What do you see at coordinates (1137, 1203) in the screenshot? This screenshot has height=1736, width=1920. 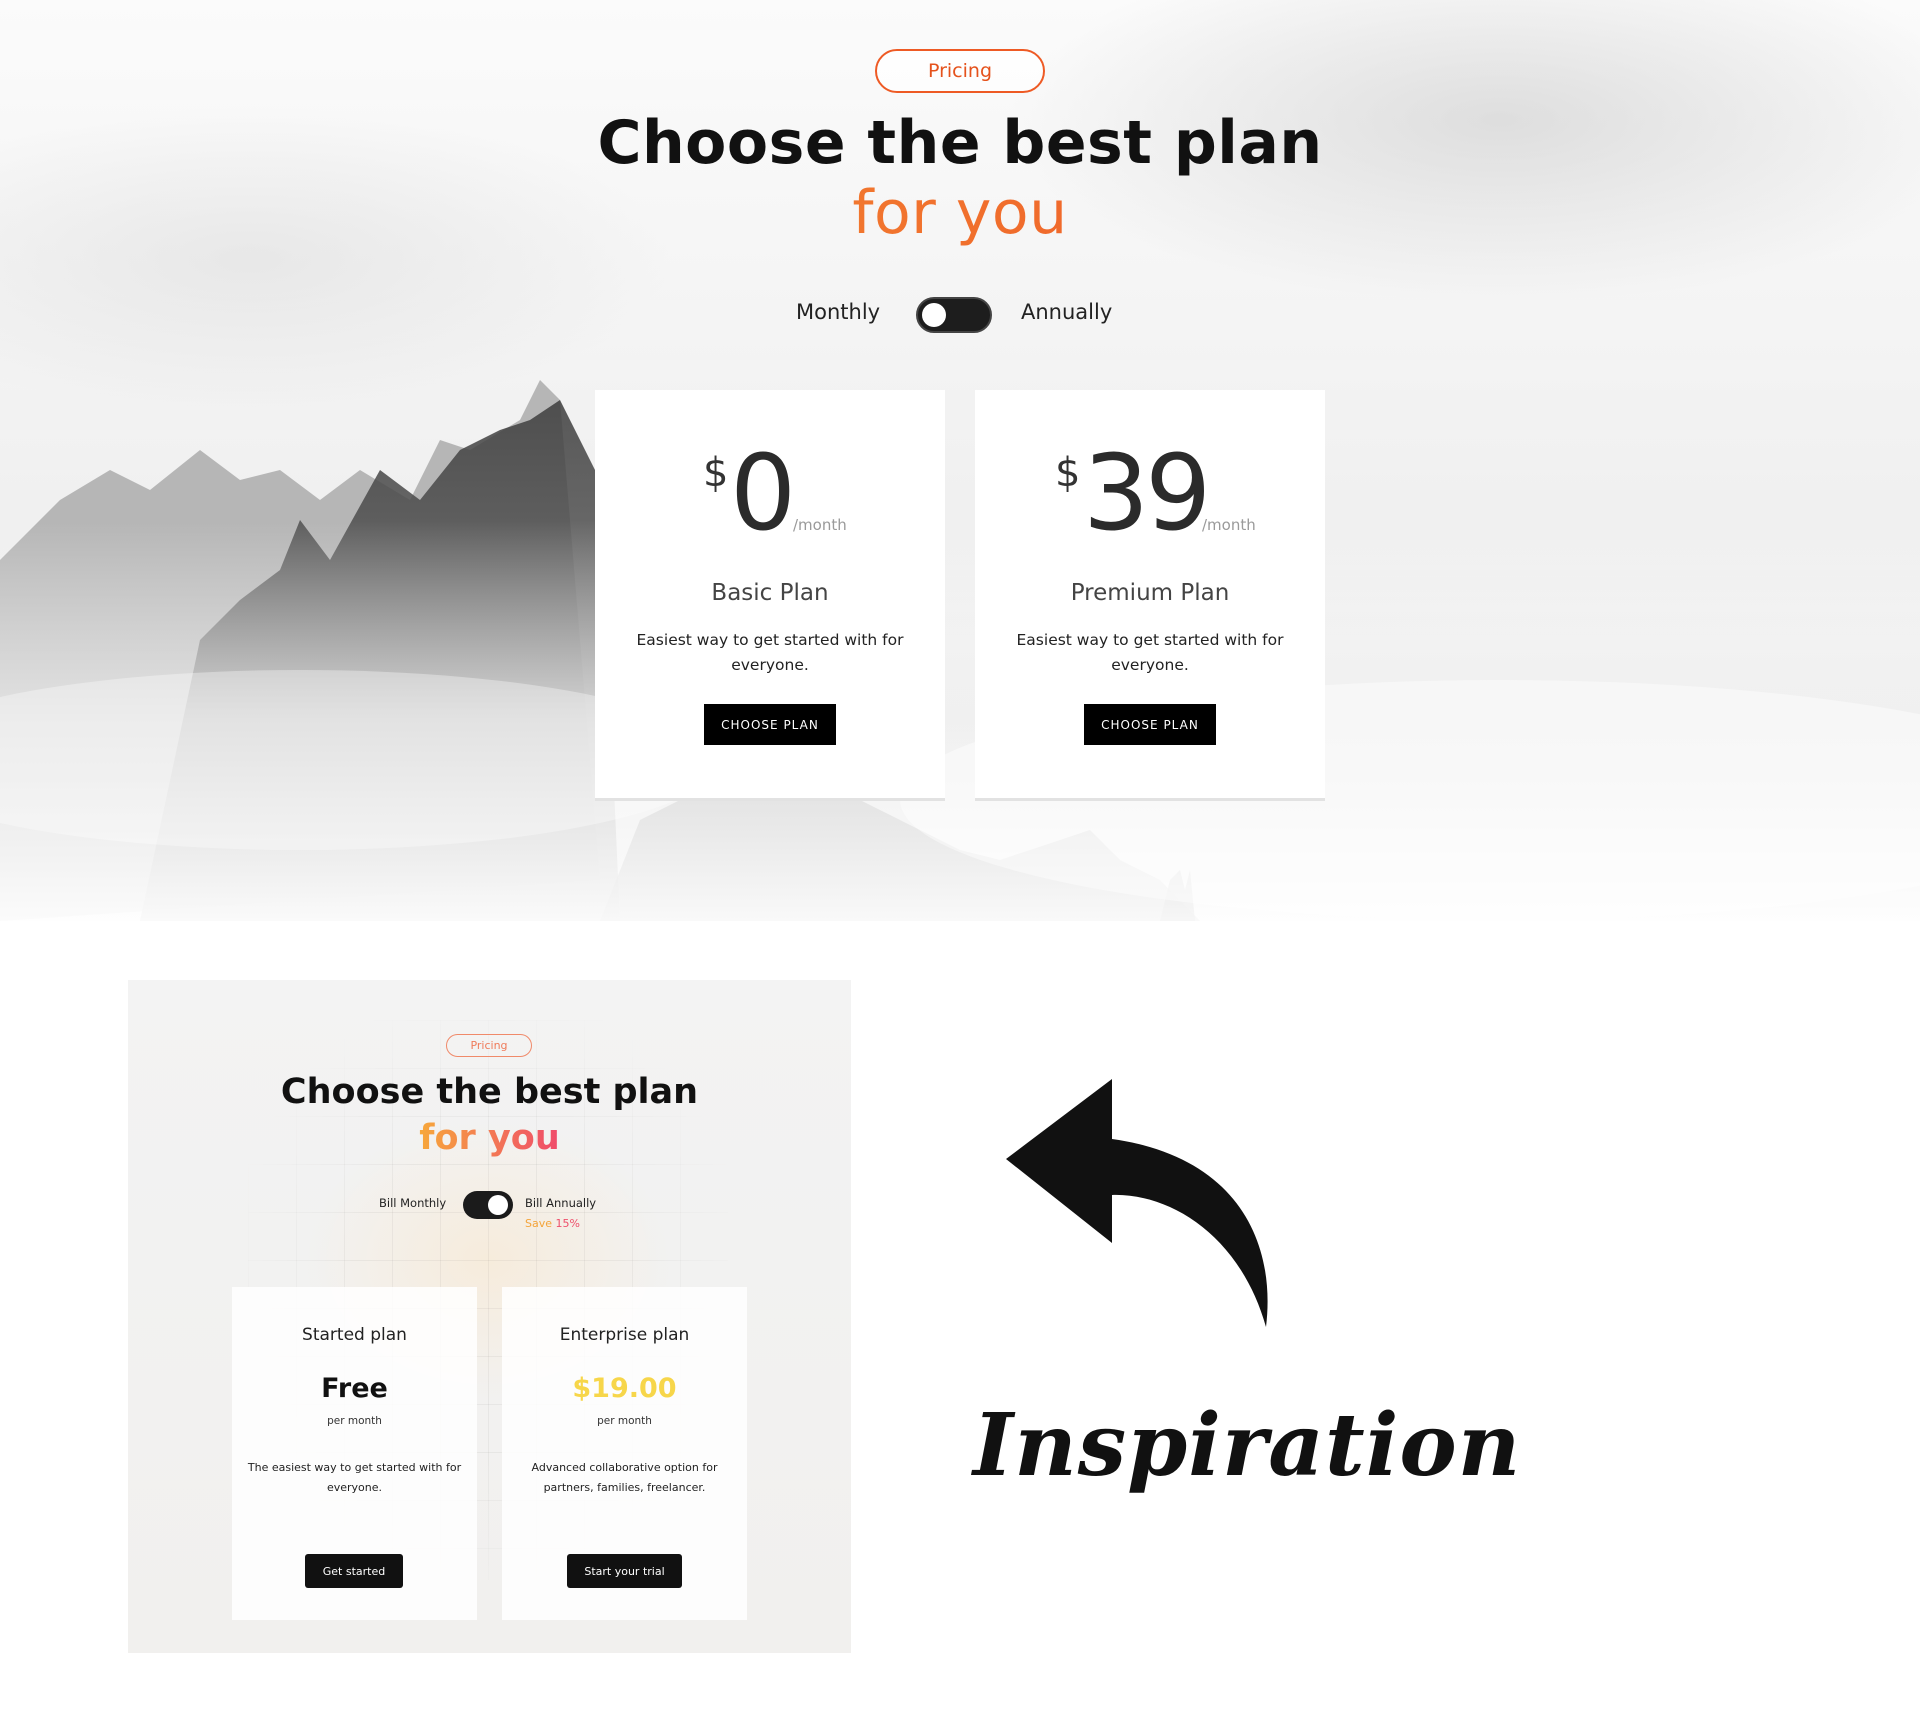 I see `curved-arrow-icon` at bounding box center [1137, 1203].